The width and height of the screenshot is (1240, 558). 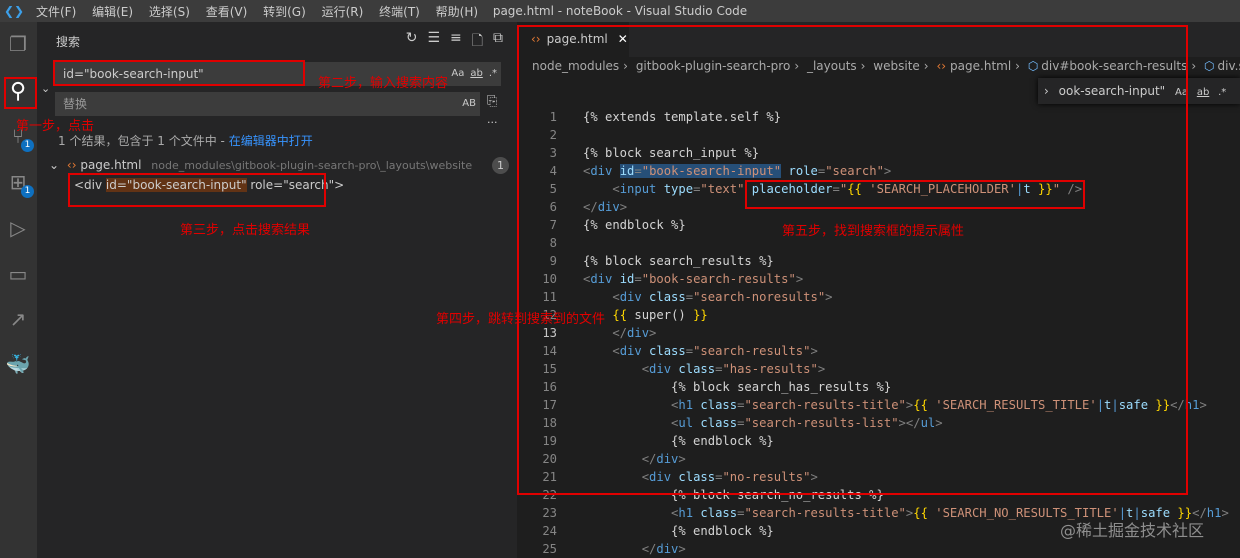 What do you see at coordinates (549, 549) in the screenshot?
I see `line-number: 25` at bounding box center [549, 549].